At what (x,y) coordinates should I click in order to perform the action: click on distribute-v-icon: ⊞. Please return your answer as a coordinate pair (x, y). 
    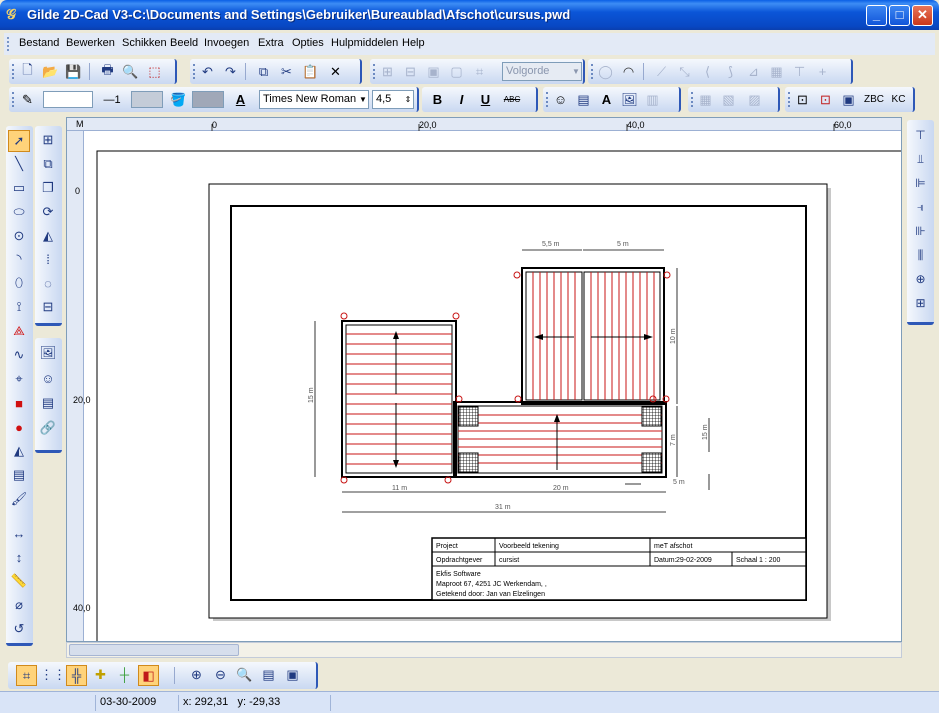
    Looking at the image, I should click on (920, 306).